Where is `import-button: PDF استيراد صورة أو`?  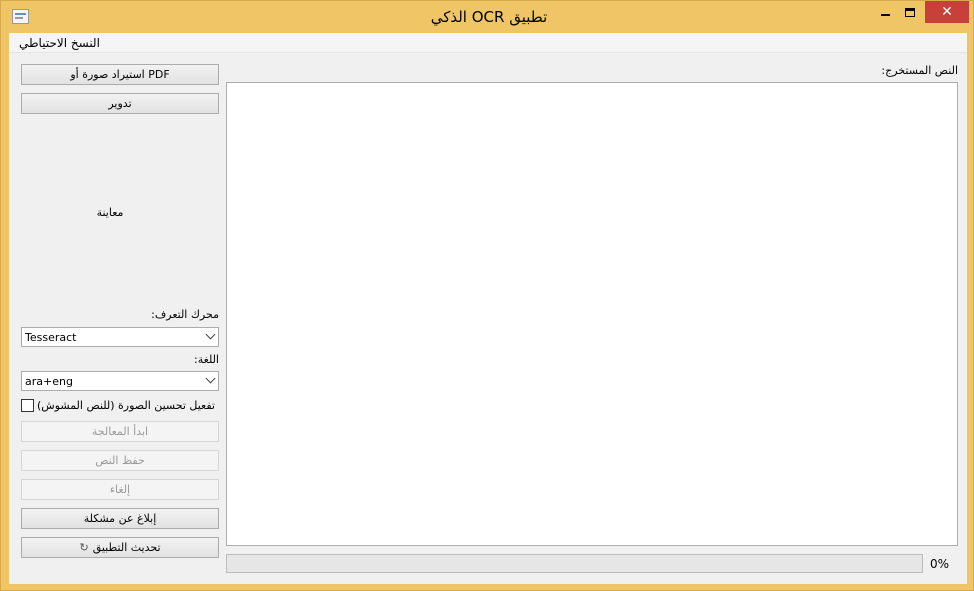 import-button: PDF استيراد صورة أو is located at coordinates (120, 74).